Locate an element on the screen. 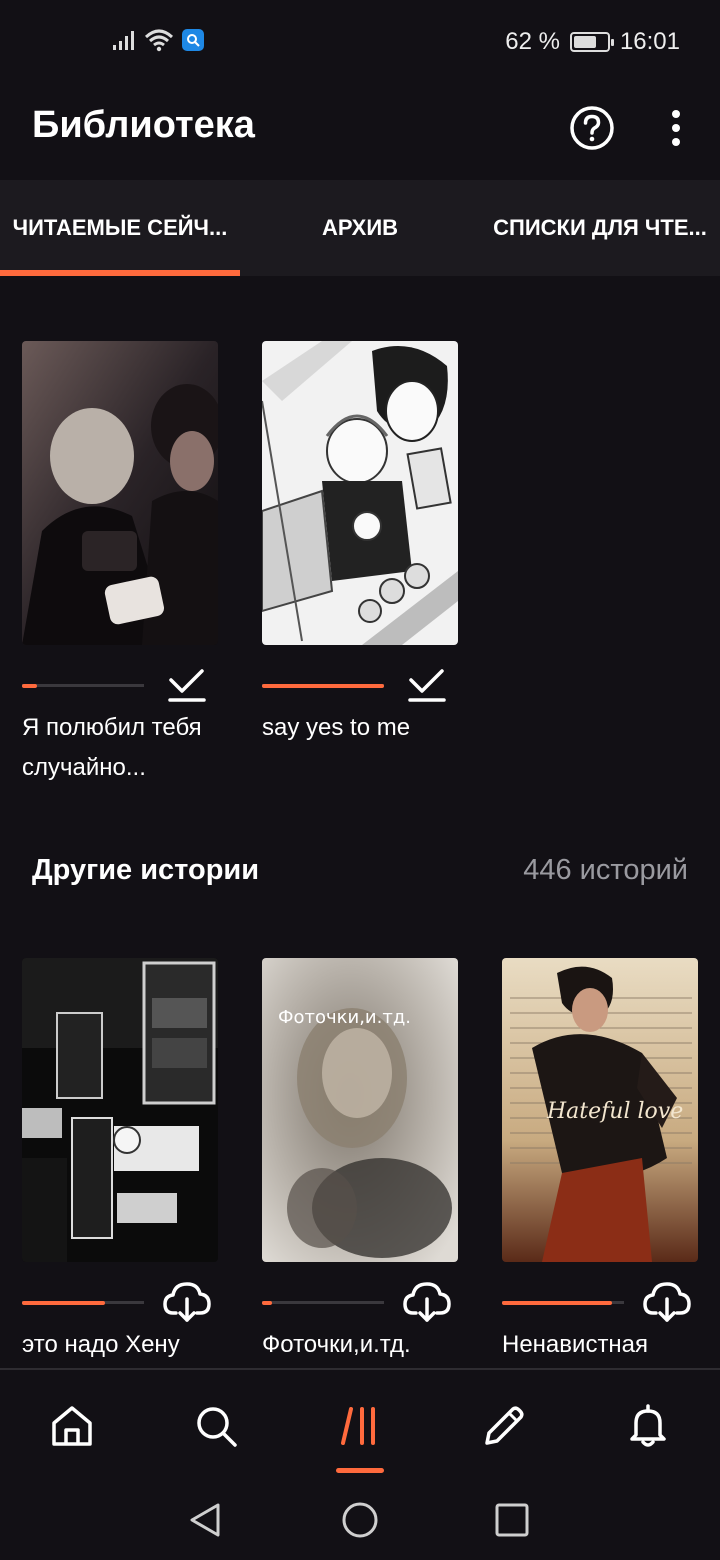 This screenshot has height=1560, width=720. story-card: say yes to me is located at coordinates (360, 541).